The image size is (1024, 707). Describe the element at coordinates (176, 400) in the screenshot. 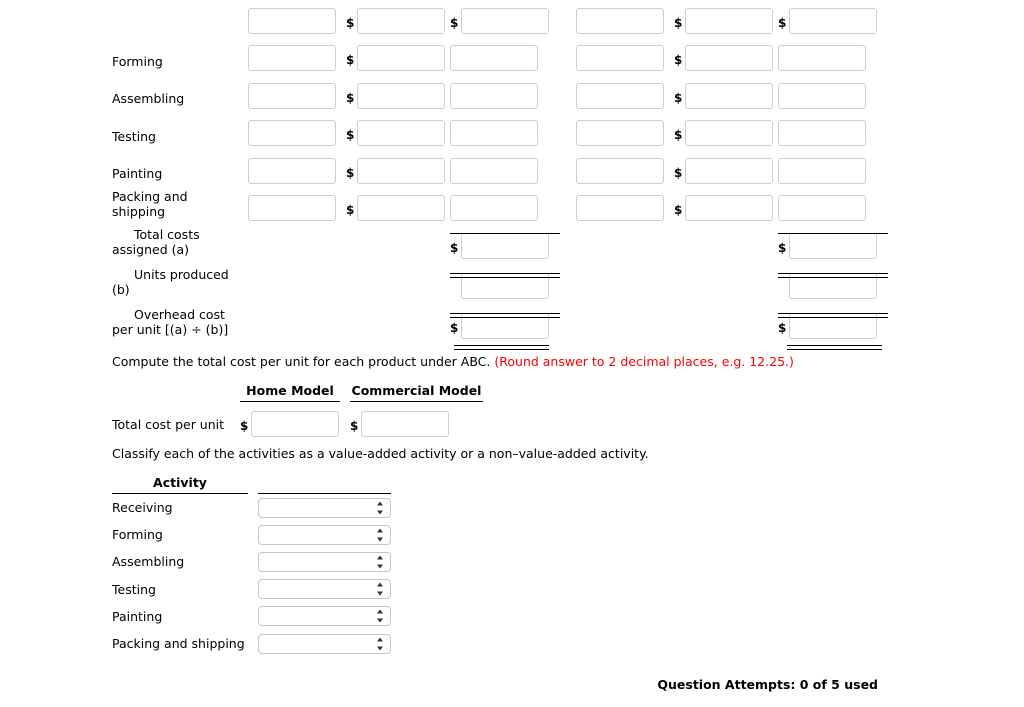

I see `header-spacer` at that location.